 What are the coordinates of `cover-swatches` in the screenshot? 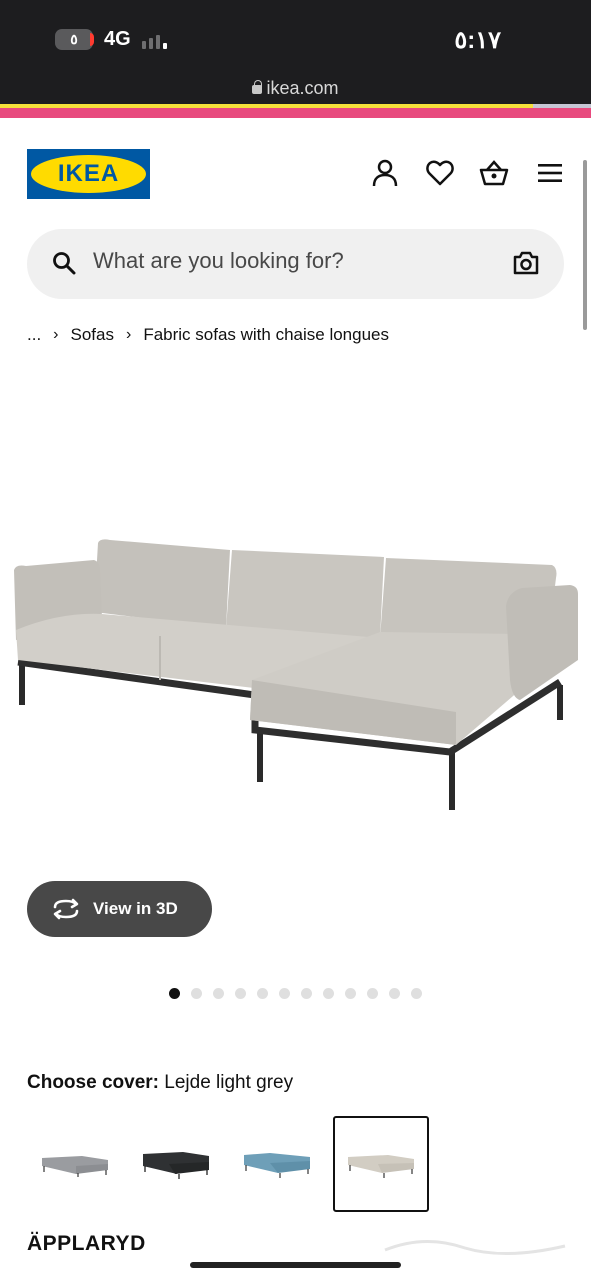 It's located at (237, 1164).